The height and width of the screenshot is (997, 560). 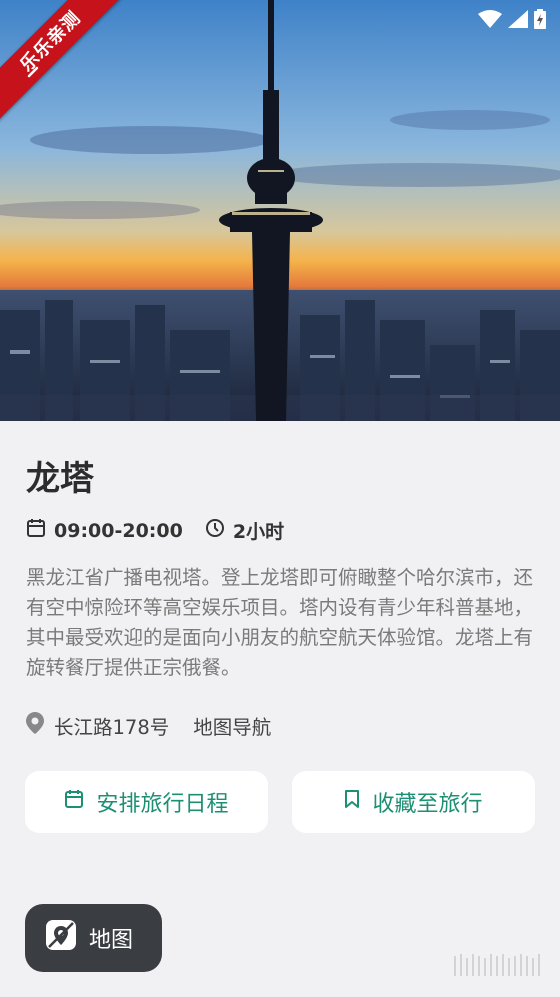 I want to click on schedule-trip-label: 安排旅行日程, so click(x=162, y=804).